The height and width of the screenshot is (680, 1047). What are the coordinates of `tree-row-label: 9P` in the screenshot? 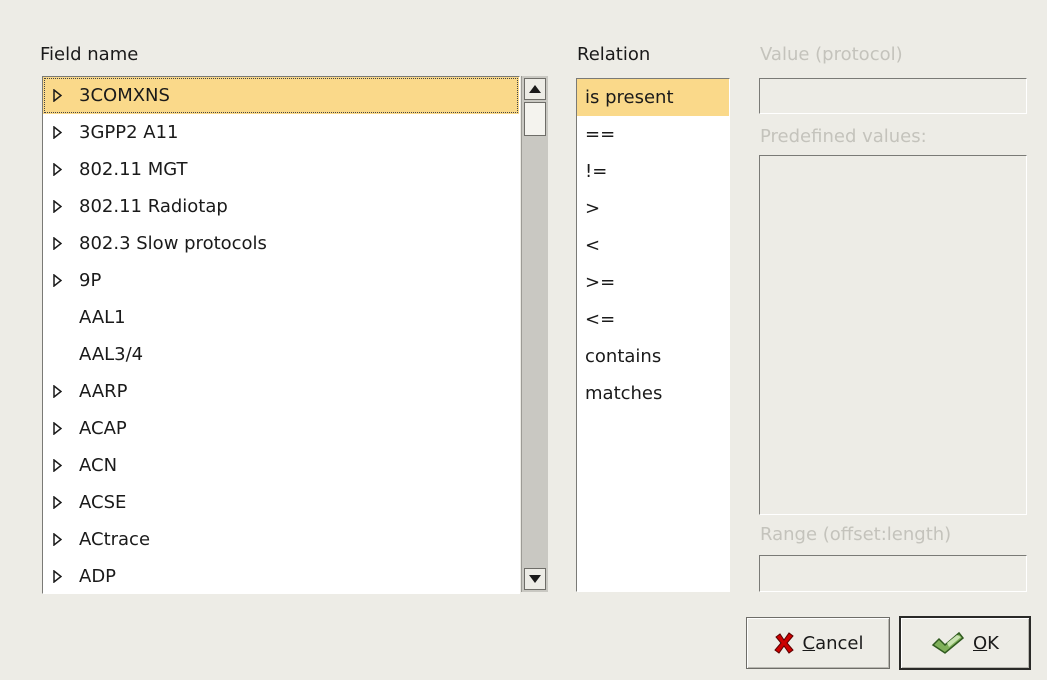 It's located at (90, 280).